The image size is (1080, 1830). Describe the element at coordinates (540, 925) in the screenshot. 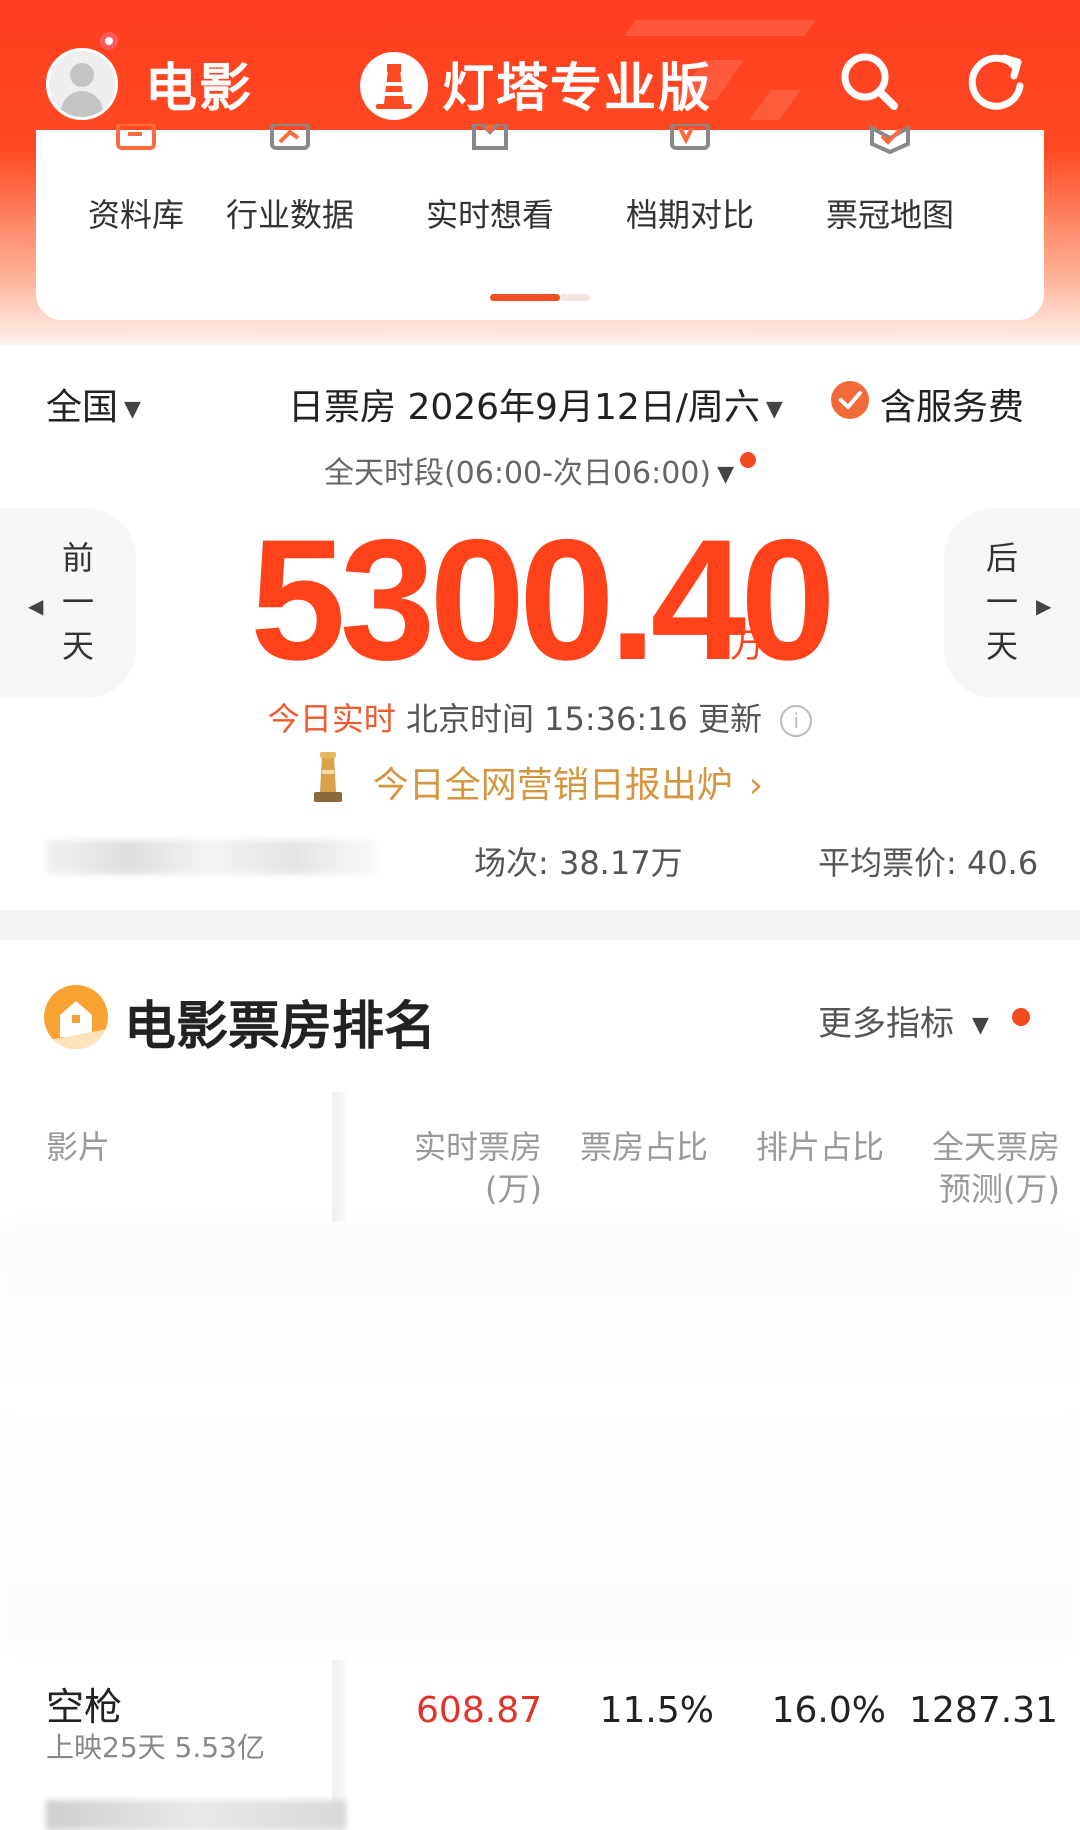

I see `section-divider` at that location.